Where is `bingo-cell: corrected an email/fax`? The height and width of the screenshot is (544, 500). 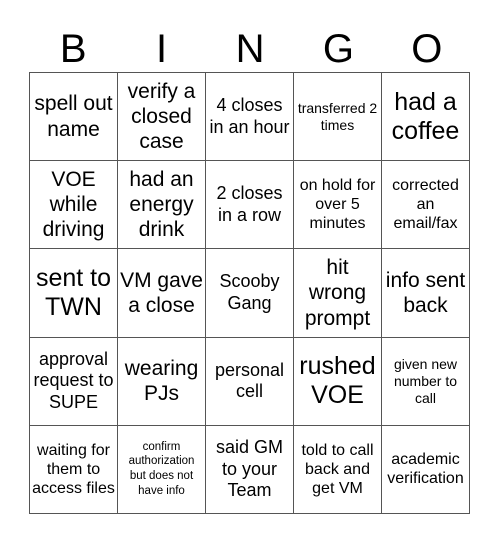 bingo-cell: corrected an email/fax is located at coordinates (426, 205).